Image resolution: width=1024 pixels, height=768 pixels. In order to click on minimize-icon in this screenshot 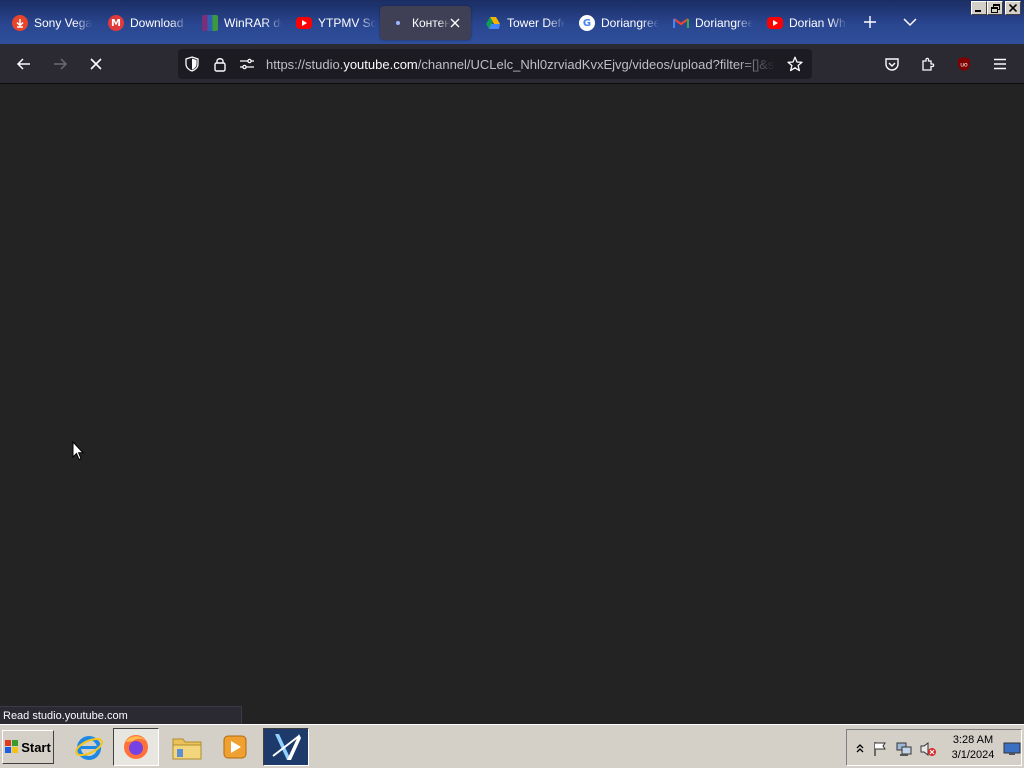, I will do `click(978, 11)`.